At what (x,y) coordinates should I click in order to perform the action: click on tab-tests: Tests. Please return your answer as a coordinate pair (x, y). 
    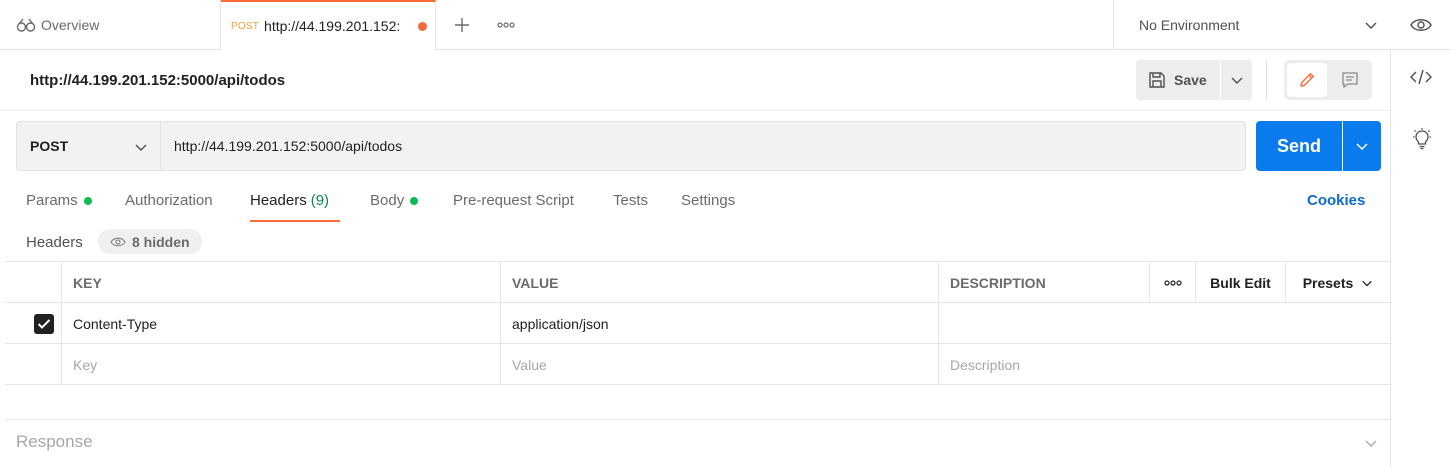
    Looking at the image, I should click on (630, 205).